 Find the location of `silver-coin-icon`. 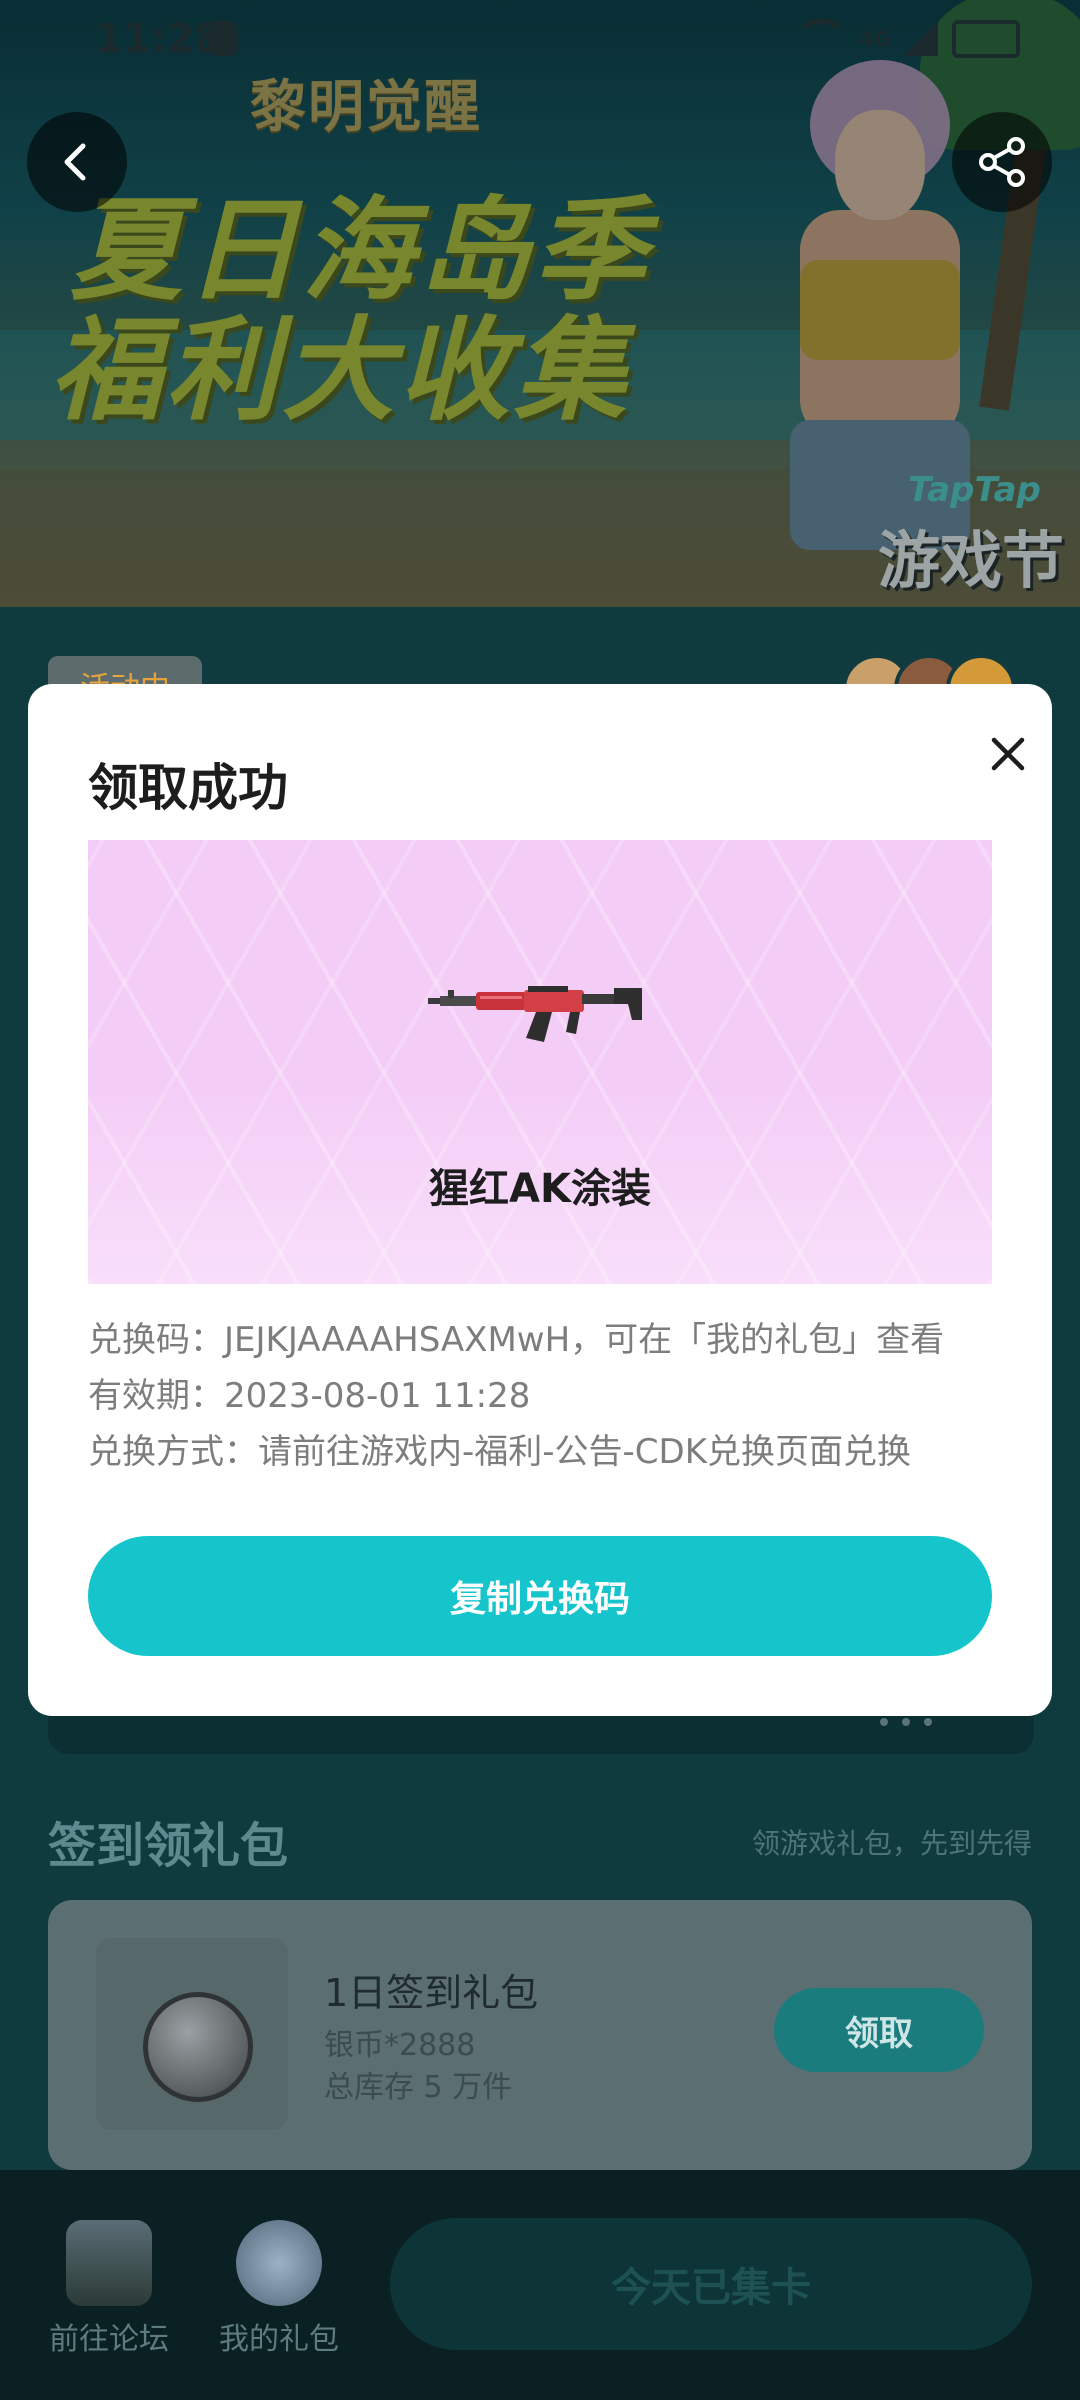

silver-coin-icon is located at coordinates (198, 2047).